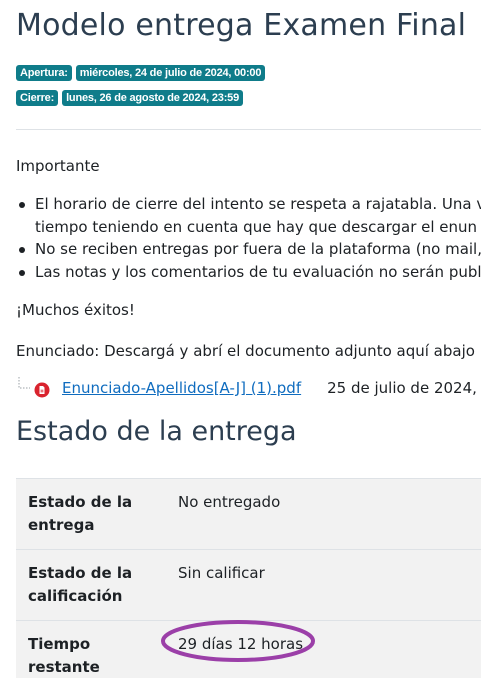  What do you see at coordinates (58, 166) in the screenshot?
I see `description-heading: Importante` at bounding box center [58, 166].